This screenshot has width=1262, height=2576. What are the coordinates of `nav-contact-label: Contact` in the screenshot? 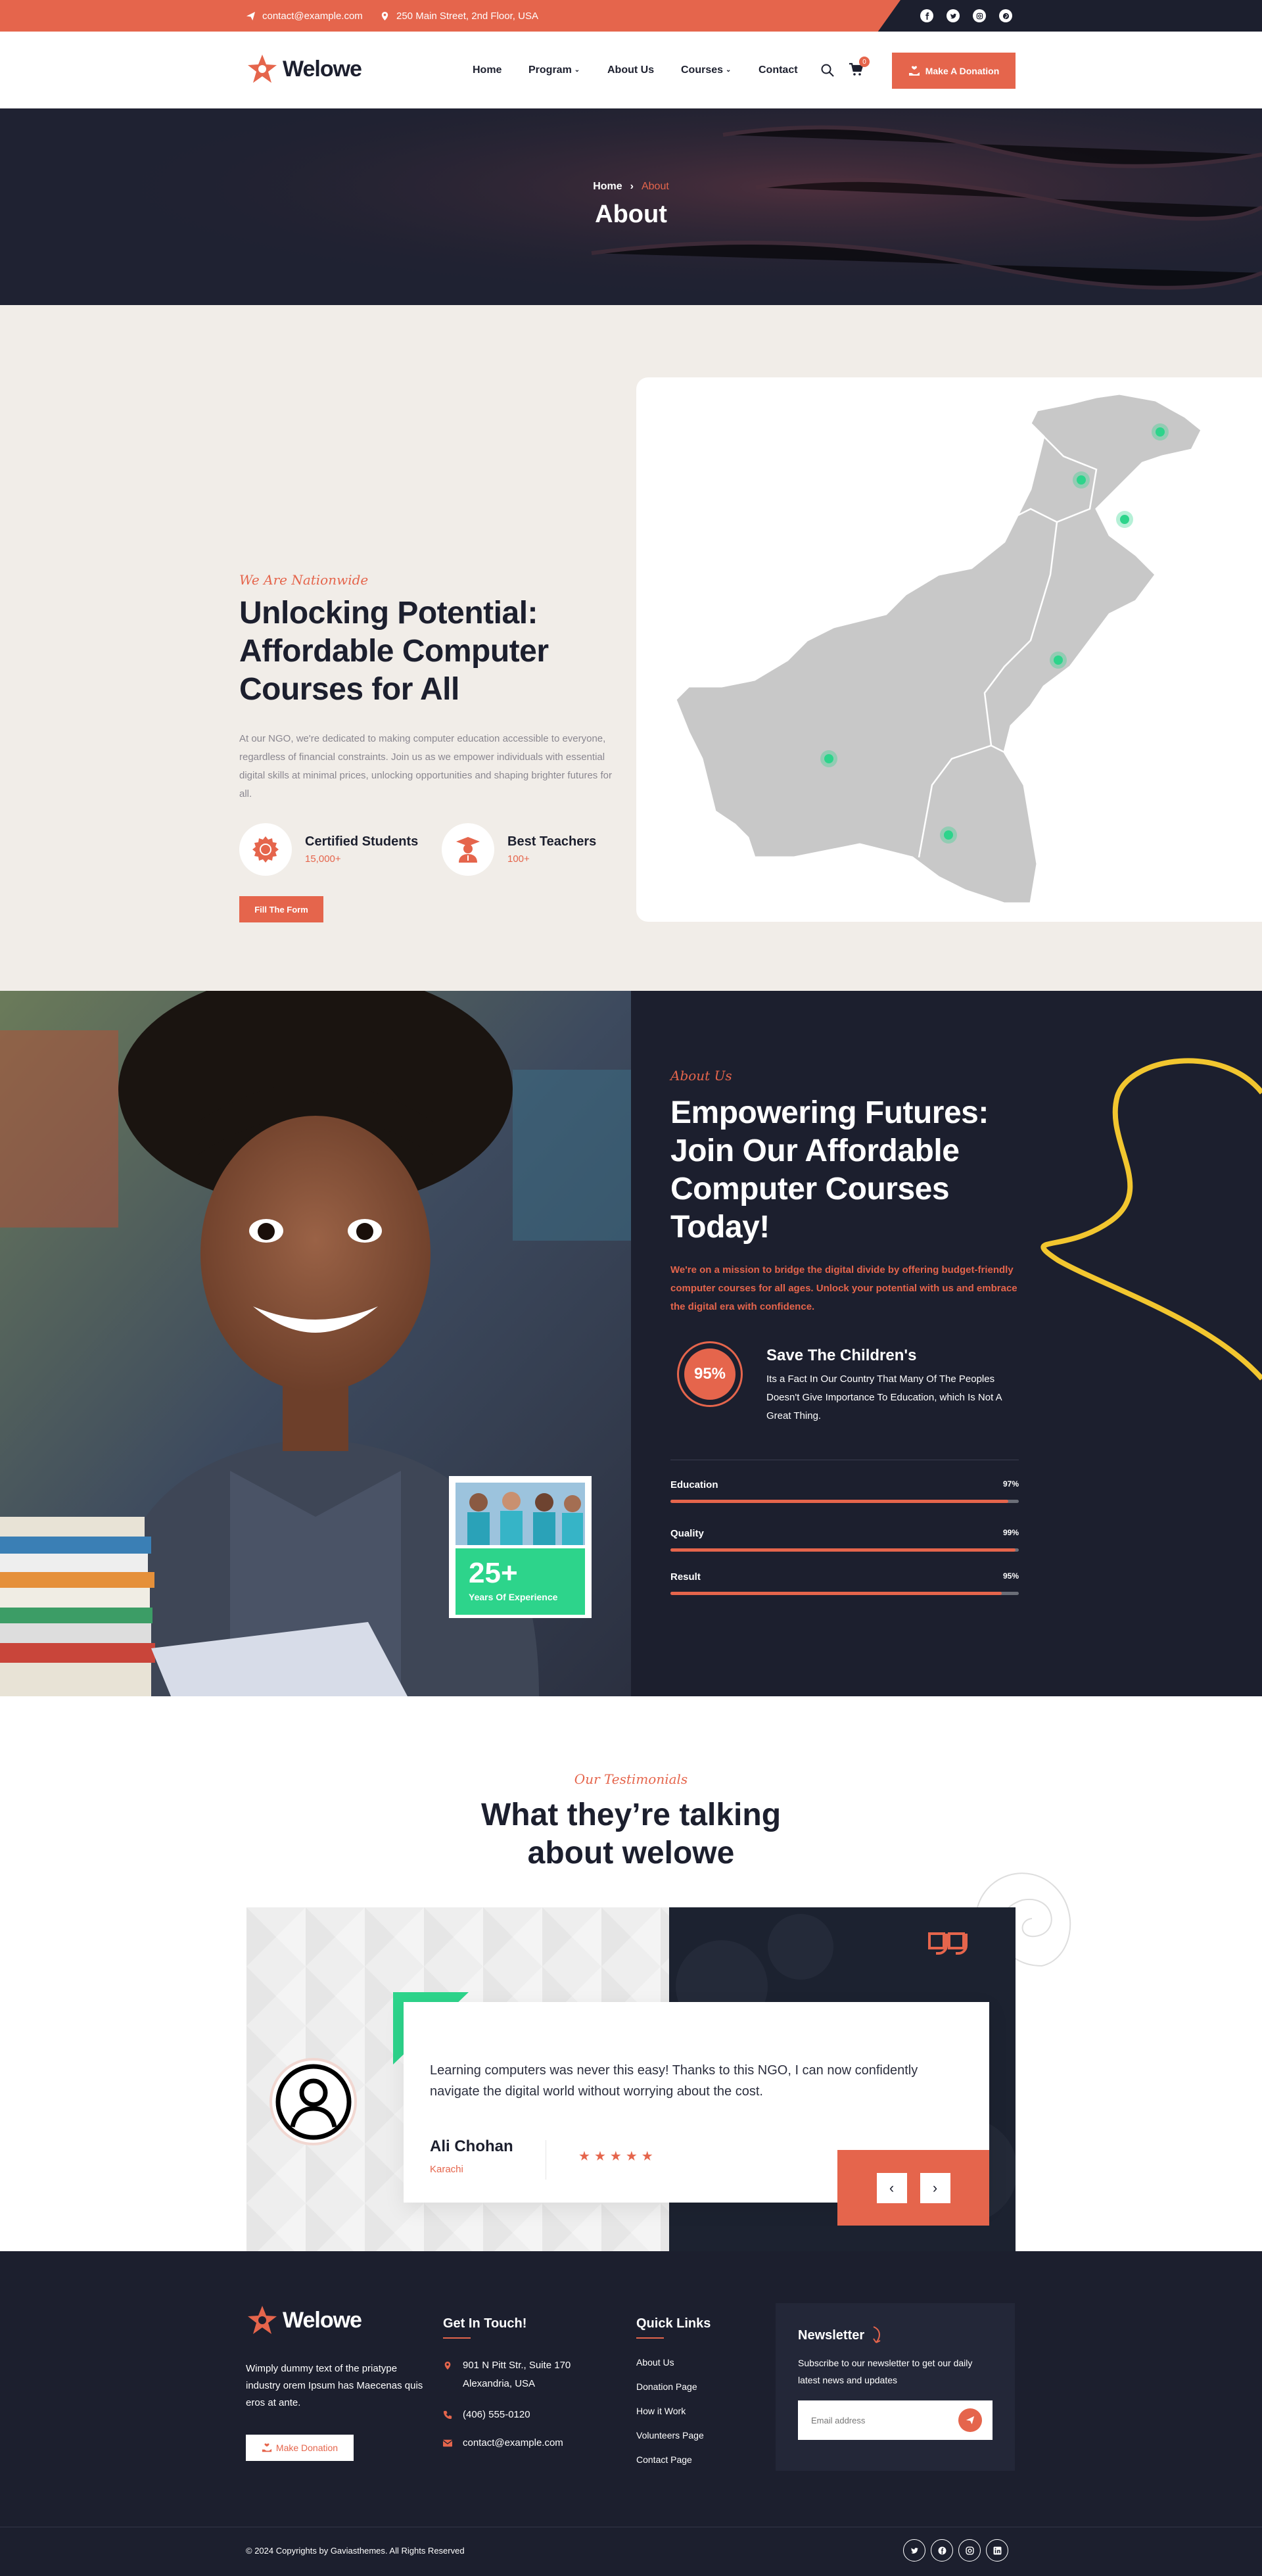 It's located at (778, 70).